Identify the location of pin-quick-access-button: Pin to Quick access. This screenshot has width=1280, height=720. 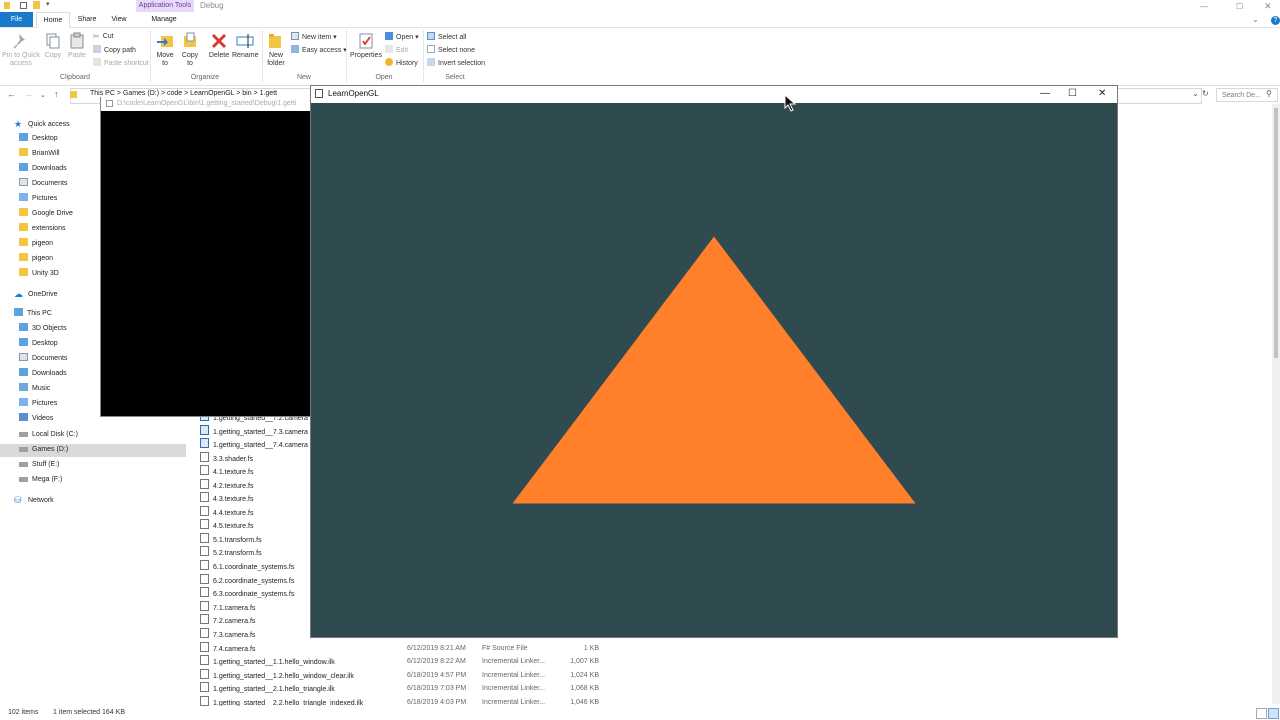
(21, 50).